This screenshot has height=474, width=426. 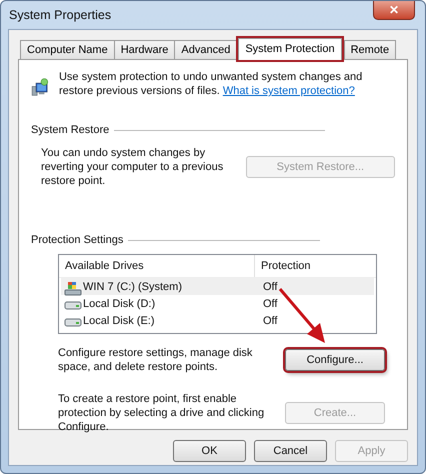 What do you see at coordinates (77, 240) in the screenshot?
I see `group-heading: Protection Settings` at bounding box center [77, 240].